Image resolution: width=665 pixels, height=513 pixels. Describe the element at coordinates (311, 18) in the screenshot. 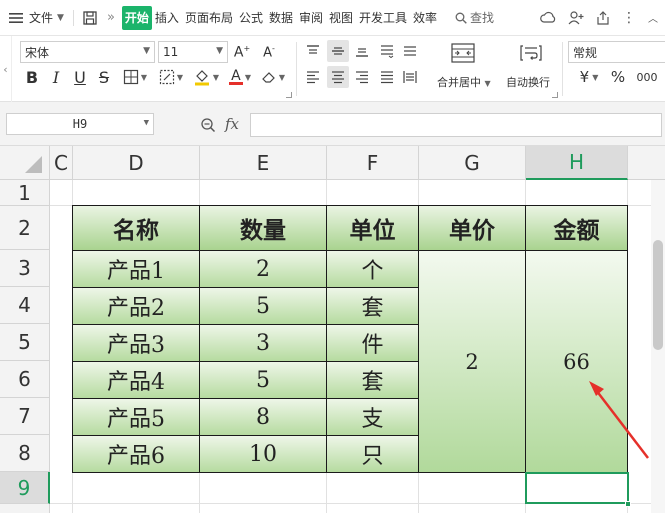

I see `tab-review: 审阅` at that location.